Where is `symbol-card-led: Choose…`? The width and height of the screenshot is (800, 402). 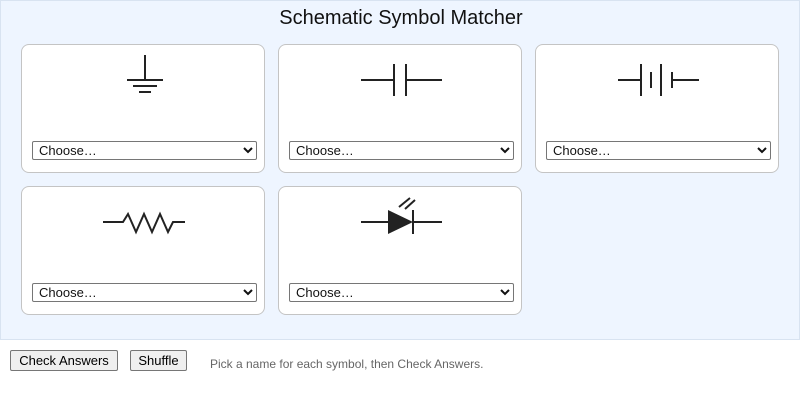 symbol-card-led: Choose… is located at coordinates (400, 250).